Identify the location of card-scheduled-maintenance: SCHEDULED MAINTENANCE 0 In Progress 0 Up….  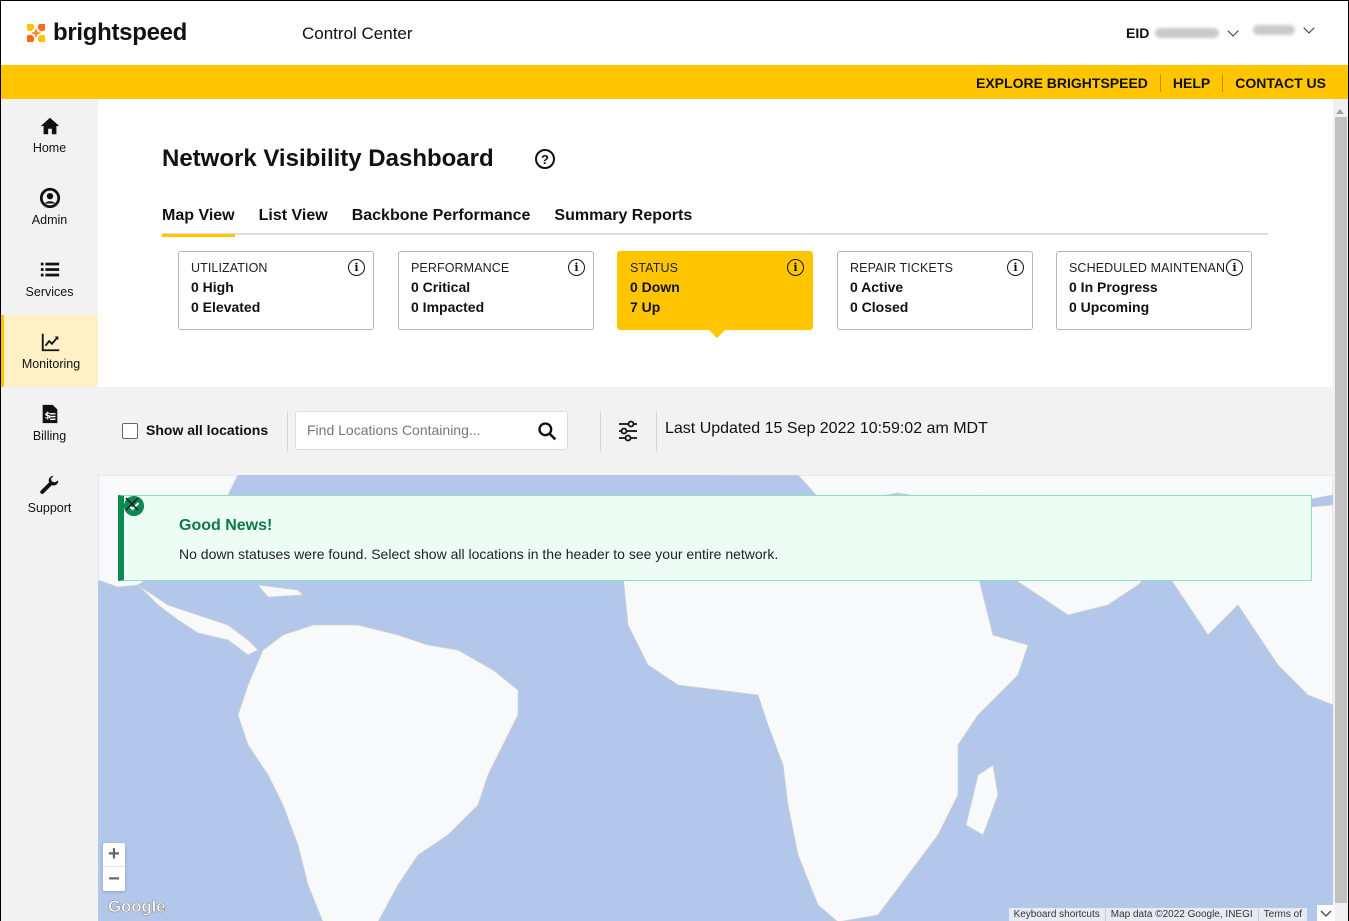
(1154, 290).